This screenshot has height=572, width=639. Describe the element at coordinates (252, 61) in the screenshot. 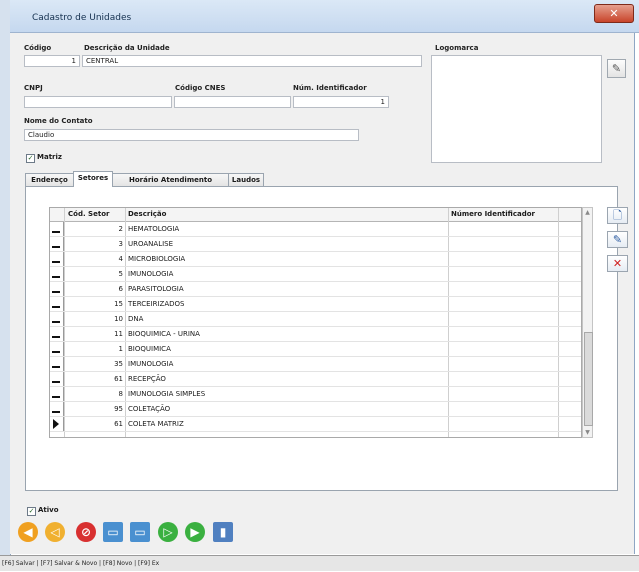

I see `descricao-field: CENTRAL` at that location.